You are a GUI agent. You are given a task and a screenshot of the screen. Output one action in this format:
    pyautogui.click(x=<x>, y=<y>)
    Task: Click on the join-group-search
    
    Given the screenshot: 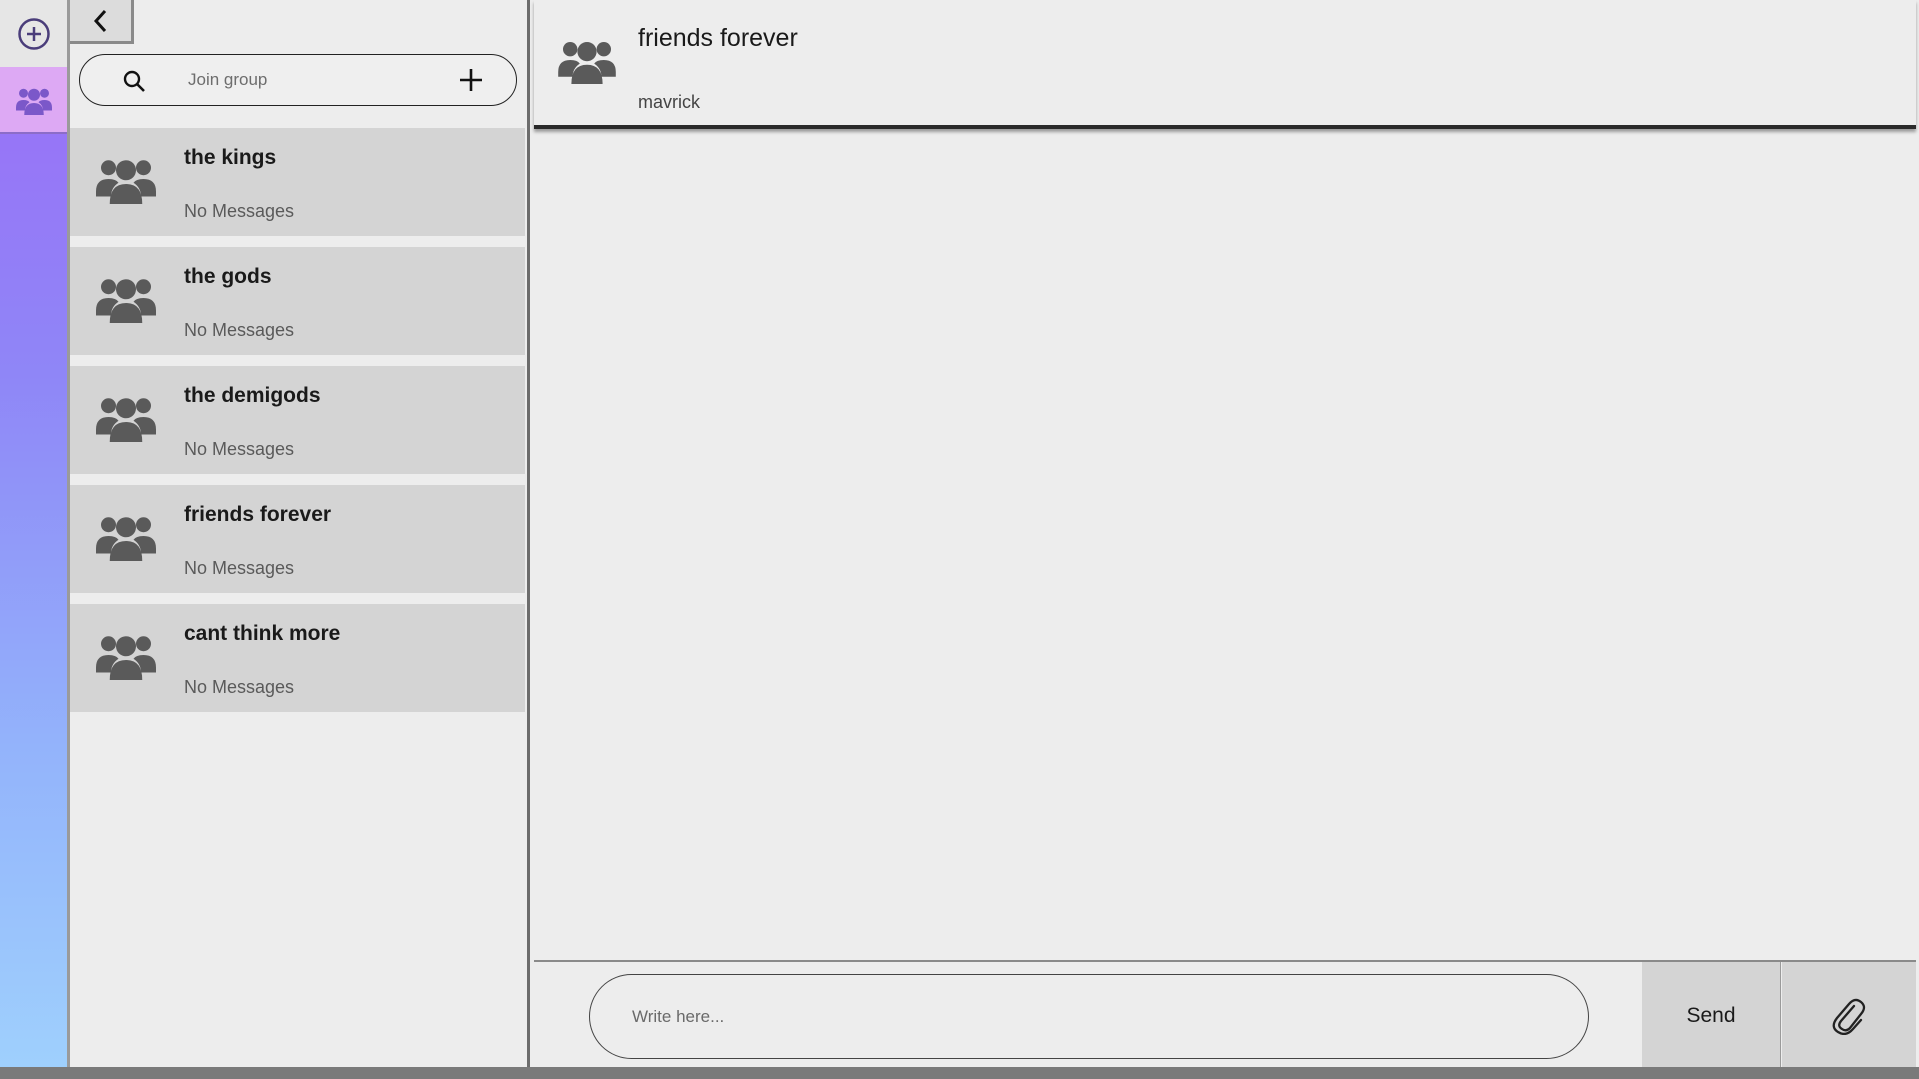 What is the action you would take?
    pyautogui.click(x=298, y=80)
    